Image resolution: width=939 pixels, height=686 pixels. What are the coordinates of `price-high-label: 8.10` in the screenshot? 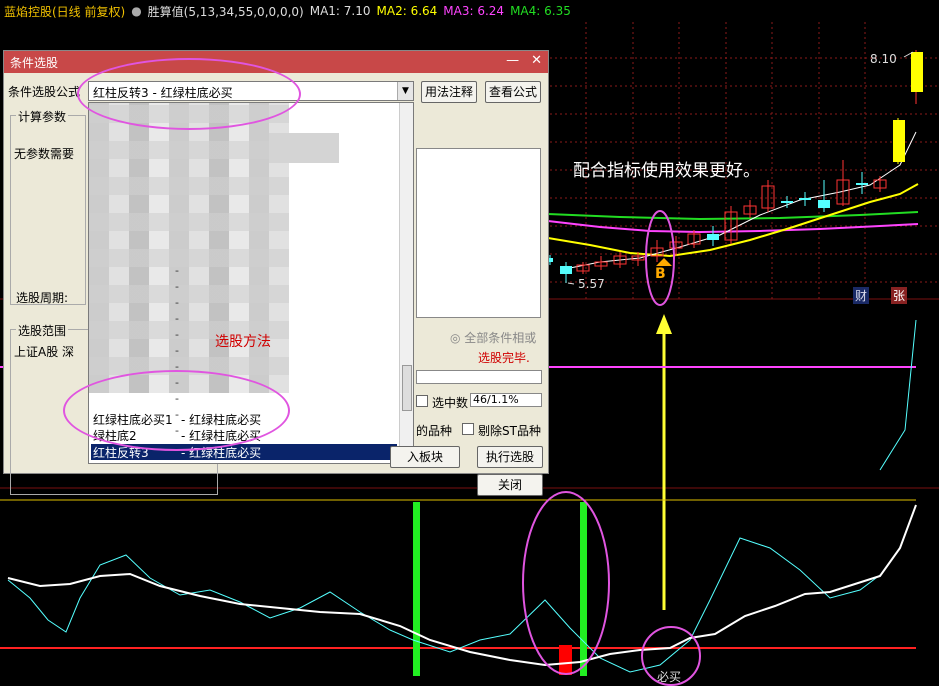 It's located at (883, 59).